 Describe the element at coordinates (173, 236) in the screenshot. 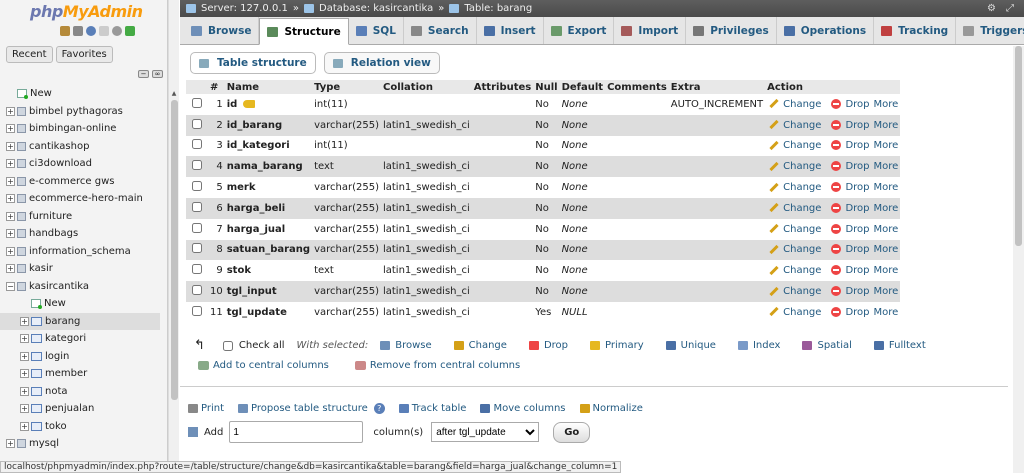

I see `nav-scrollbar: ▲` at that location.